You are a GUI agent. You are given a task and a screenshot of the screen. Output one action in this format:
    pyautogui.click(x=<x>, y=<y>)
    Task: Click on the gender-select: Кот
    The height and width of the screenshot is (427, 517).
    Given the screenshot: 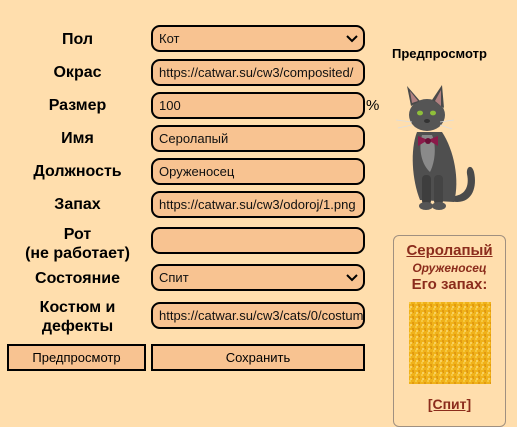 What is the action you would take?
    pyautogui.click(x=258, y=38)
    